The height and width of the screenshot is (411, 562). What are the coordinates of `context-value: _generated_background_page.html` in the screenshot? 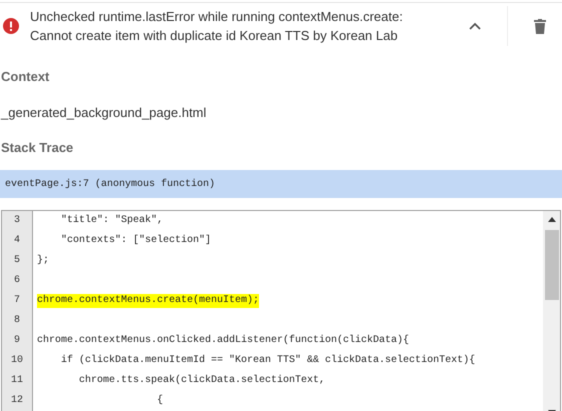 It's located at (104, 112).